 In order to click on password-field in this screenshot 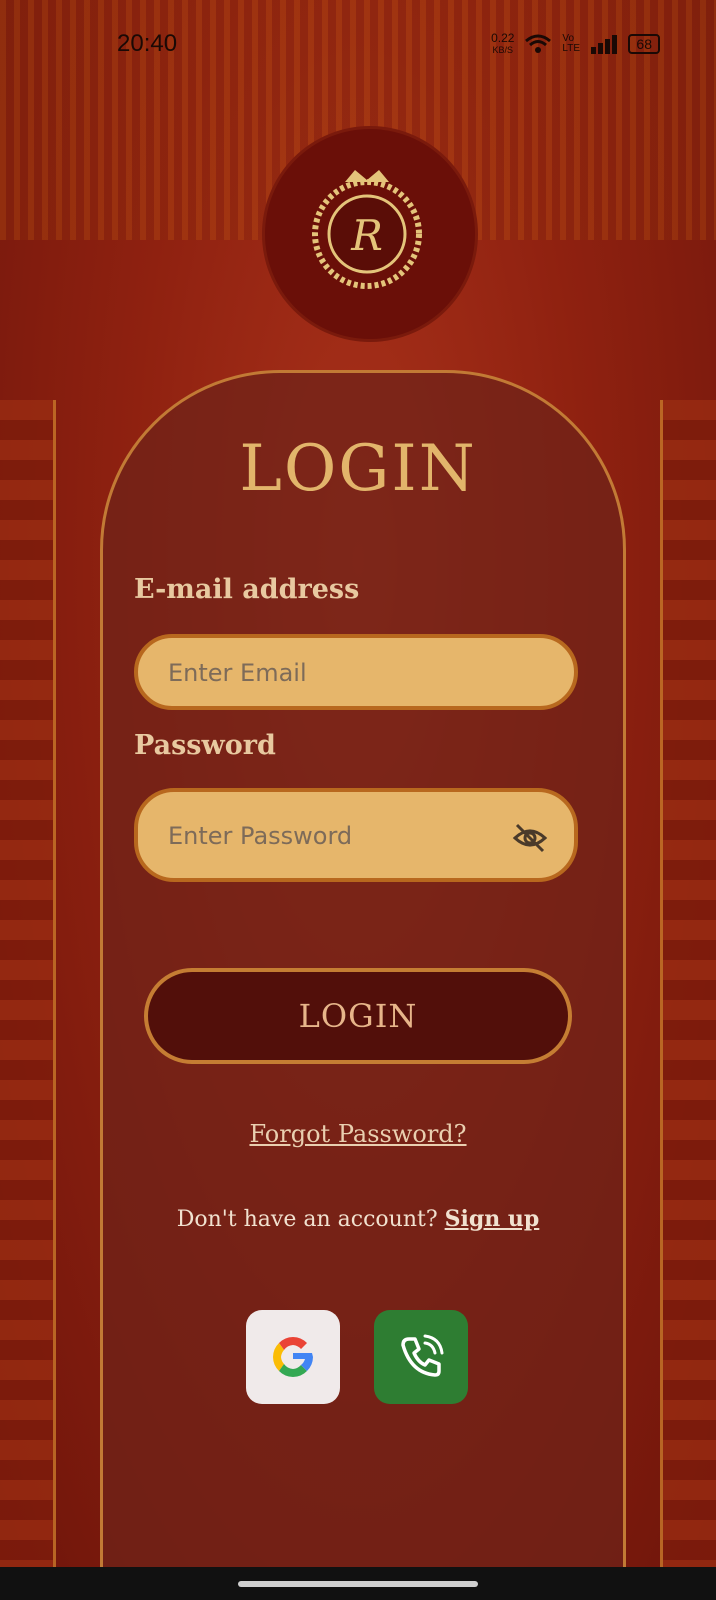, I will do `click(333, 836)`.